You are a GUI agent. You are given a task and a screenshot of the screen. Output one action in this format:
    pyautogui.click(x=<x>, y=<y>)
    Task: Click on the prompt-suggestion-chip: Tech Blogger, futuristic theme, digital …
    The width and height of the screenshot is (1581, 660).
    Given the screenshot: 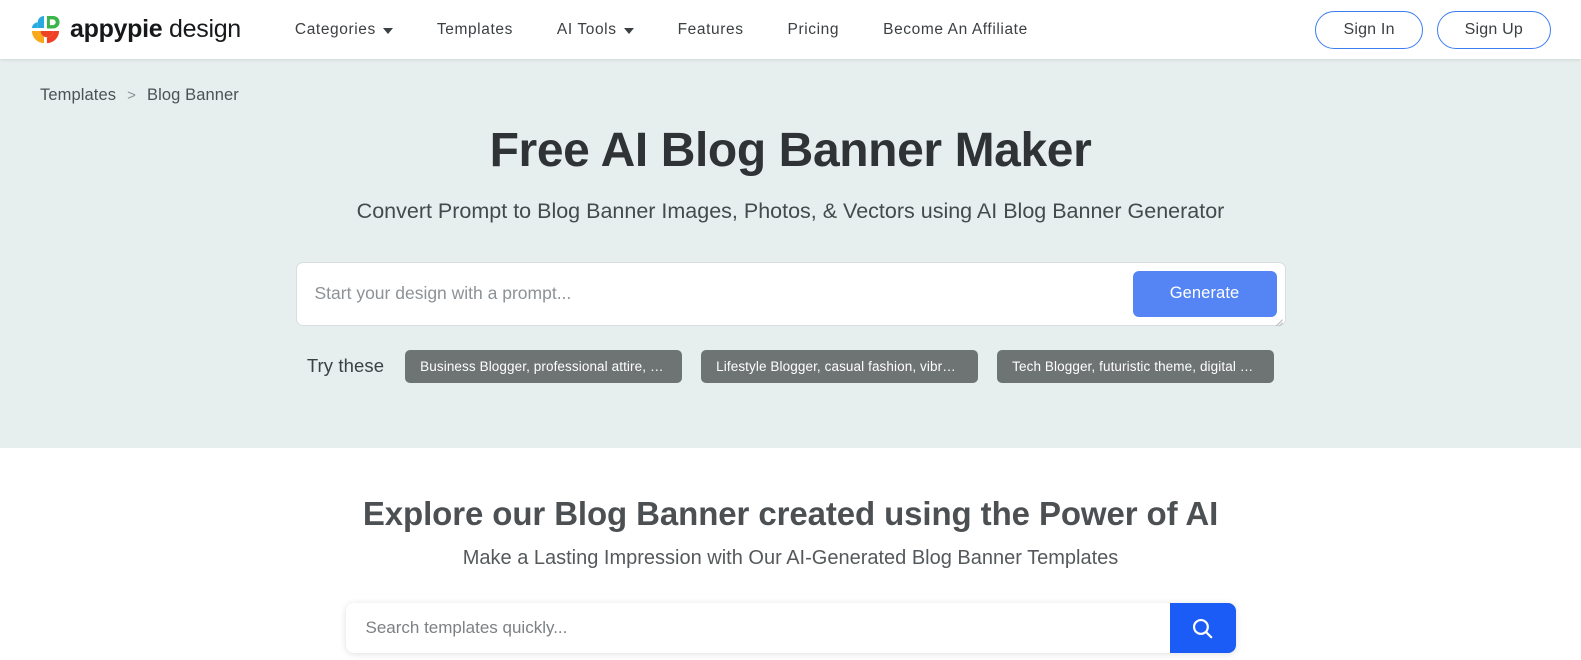 What is the action you would take?
    pyautogui.click(x=1136, y=366)
    